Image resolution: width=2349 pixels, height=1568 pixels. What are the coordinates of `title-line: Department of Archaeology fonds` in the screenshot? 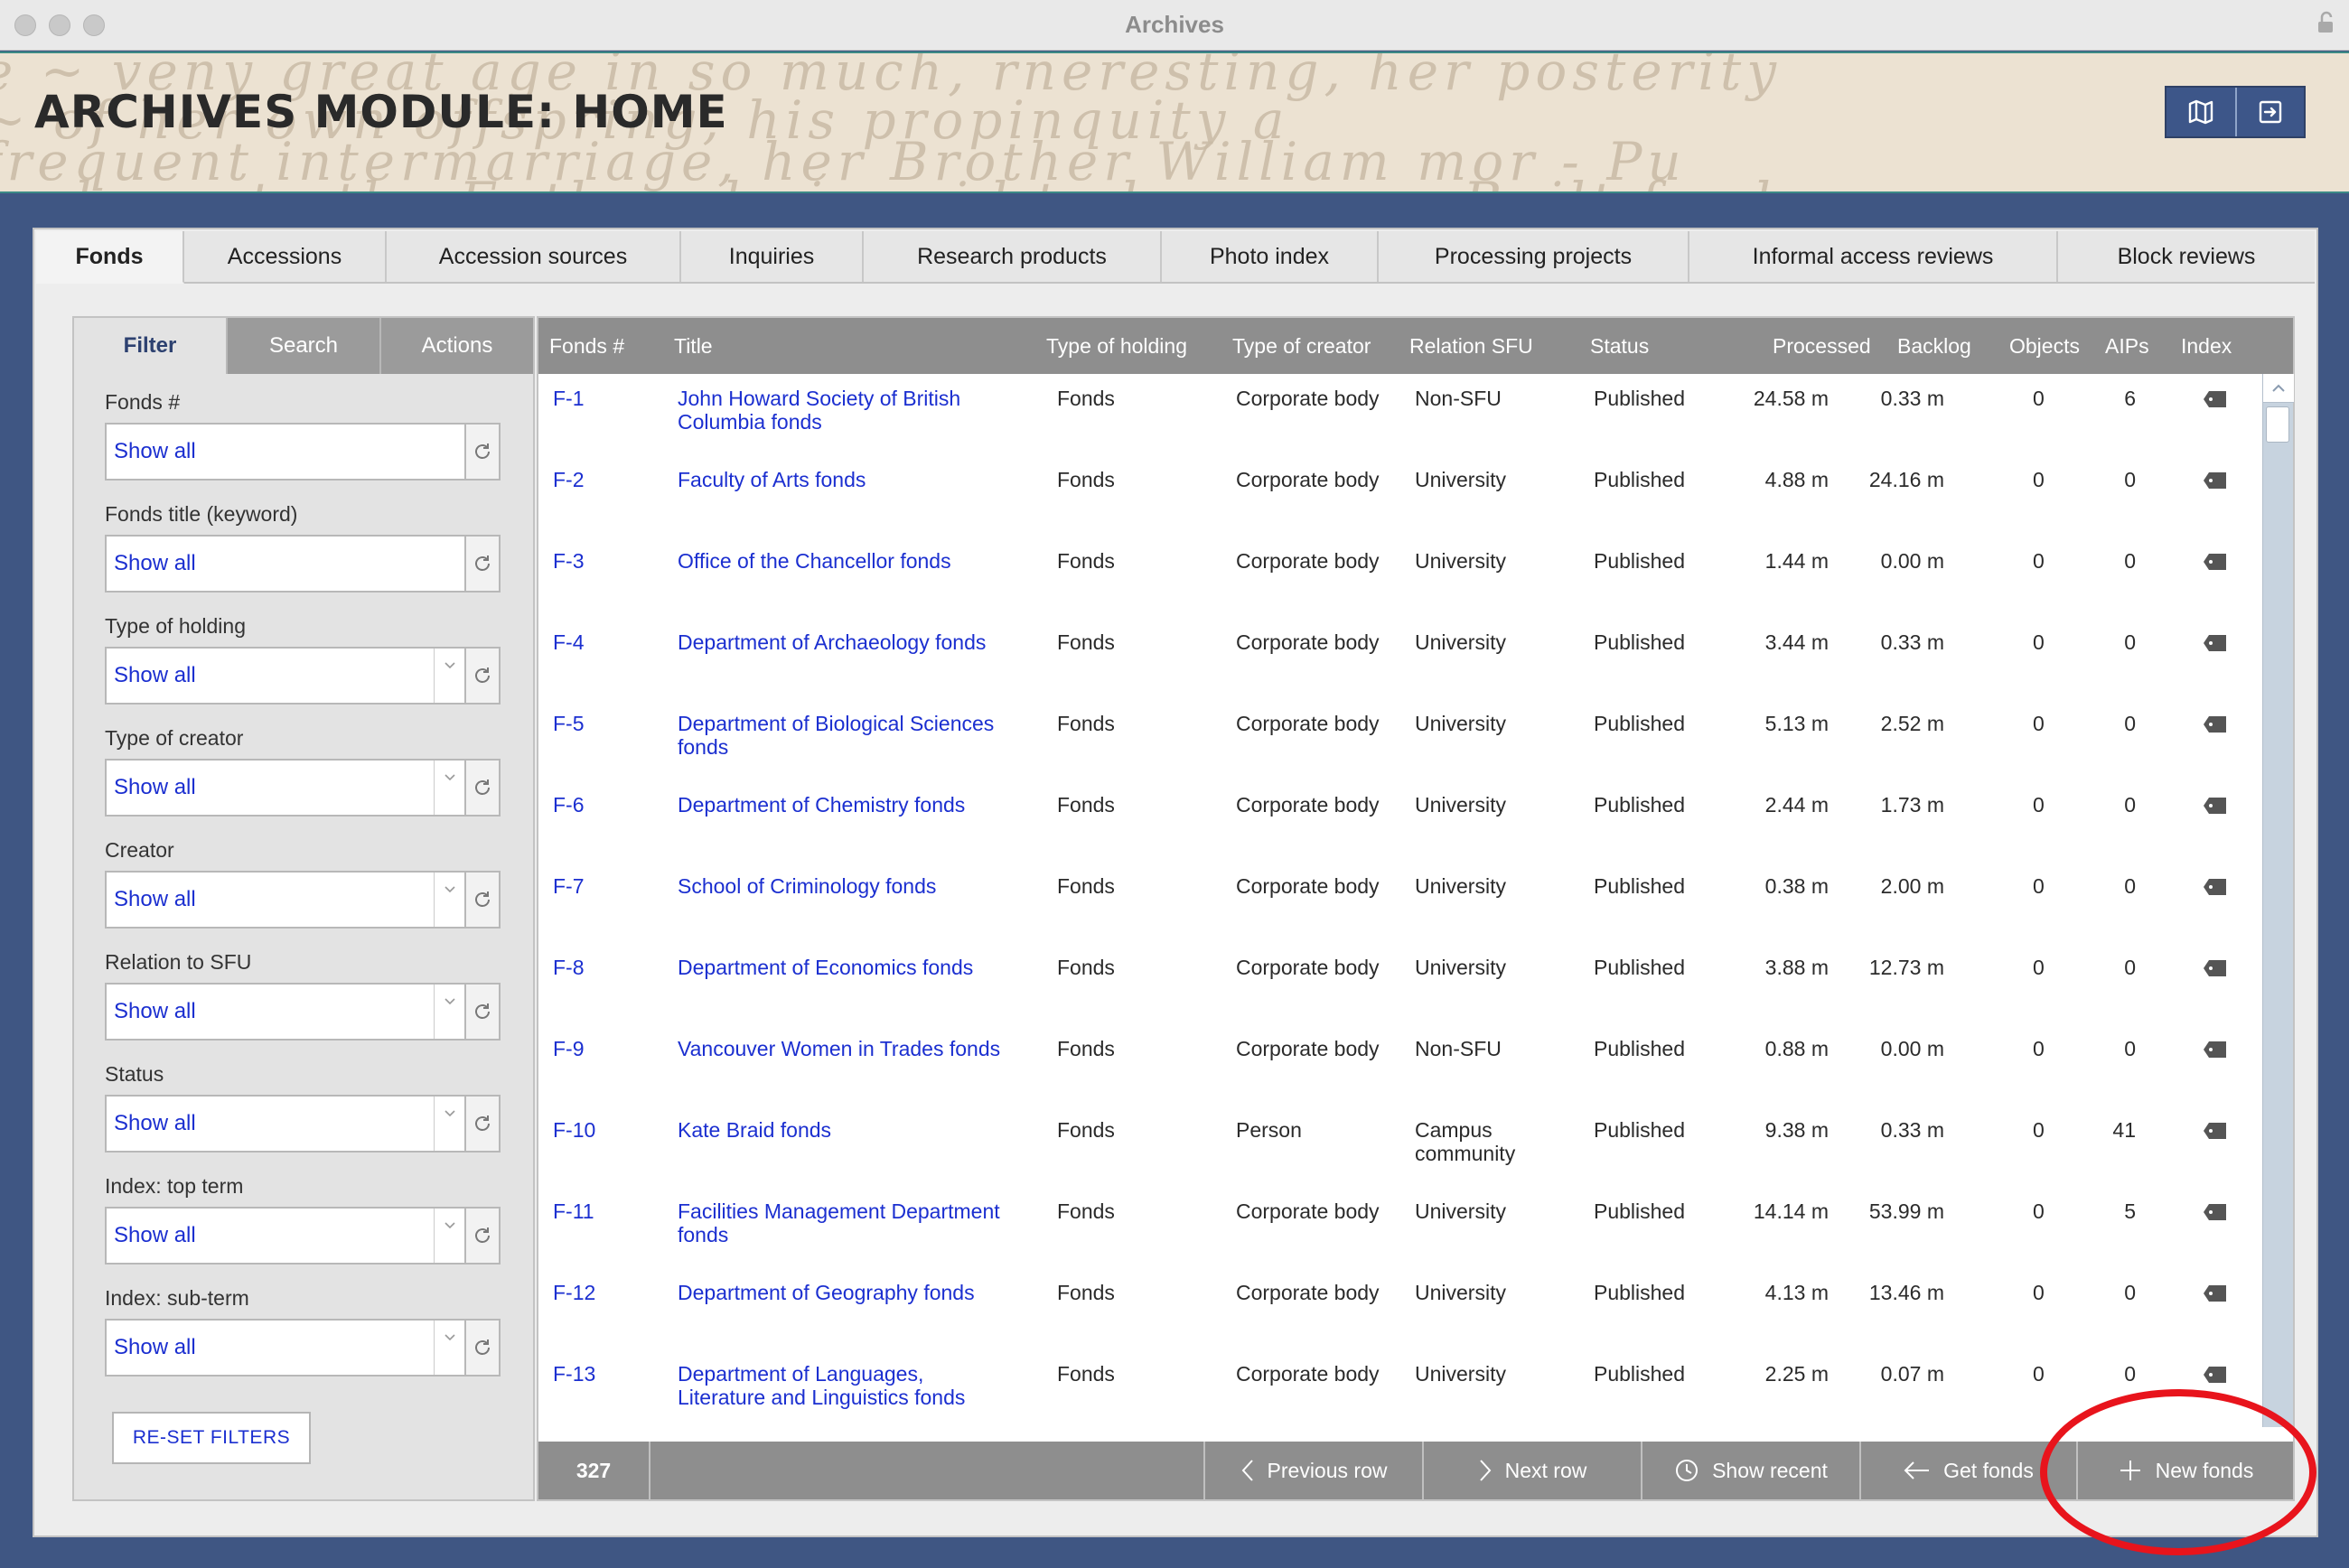 It's located at (832, 642).